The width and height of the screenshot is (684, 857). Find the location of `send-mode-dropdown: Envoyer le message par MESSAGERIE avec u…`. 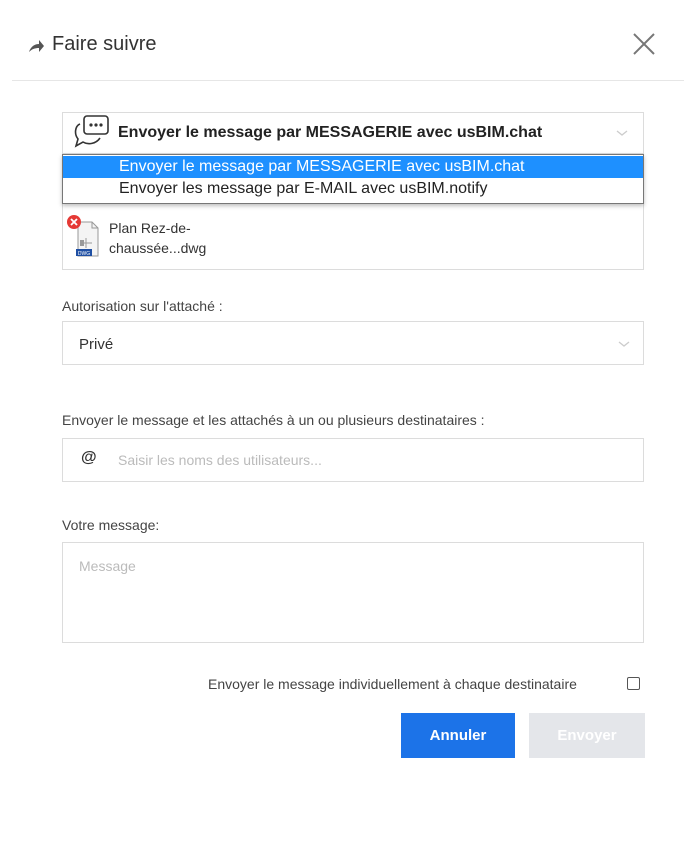

send-mode-dropdown: Envoyer le message par MESSAGERIE avec u… is located at coordinates (353, 179).